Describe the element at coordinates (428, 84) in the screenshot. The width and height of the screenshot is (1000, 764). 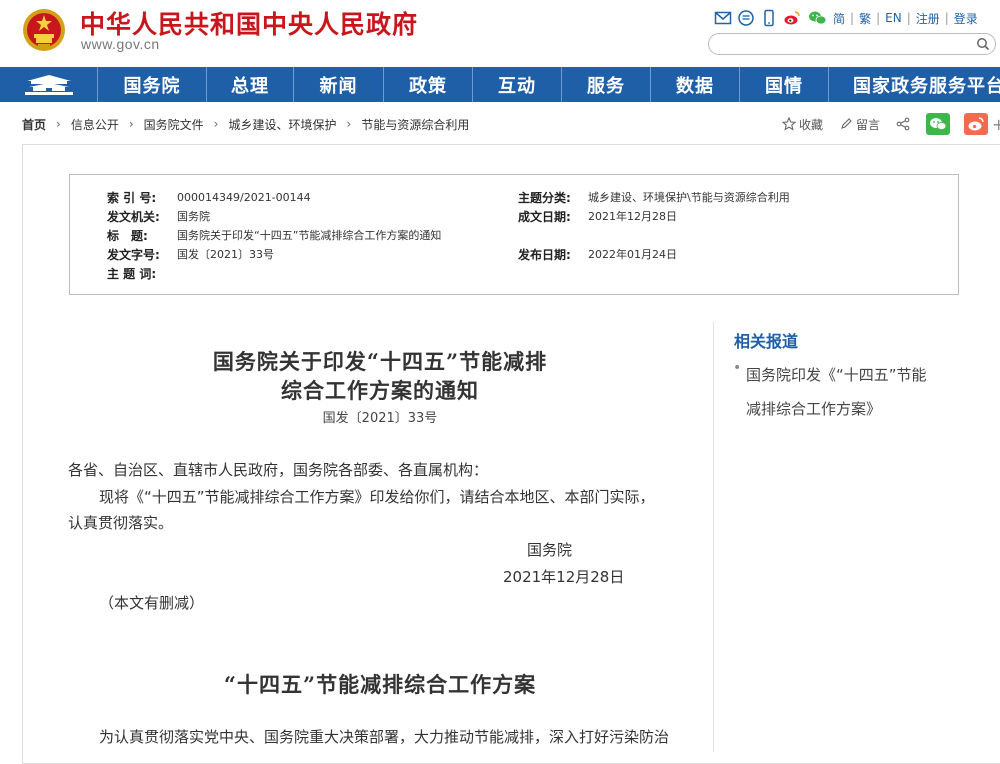
I see `nav-policy: 政策` at that location.